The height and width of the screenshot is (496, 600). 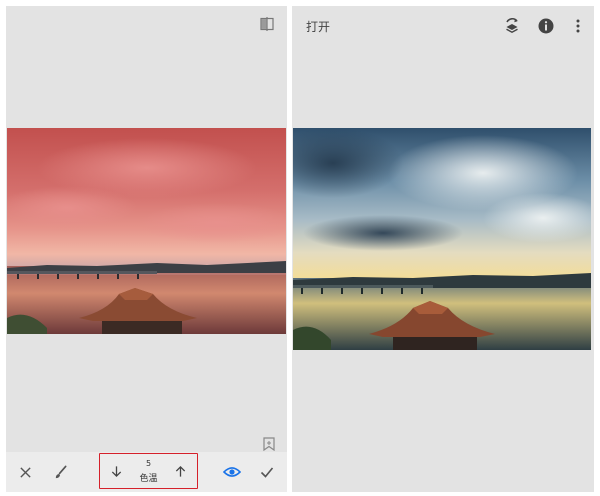 I want to click on arrow-up-icon, so click(x=180, y=471).